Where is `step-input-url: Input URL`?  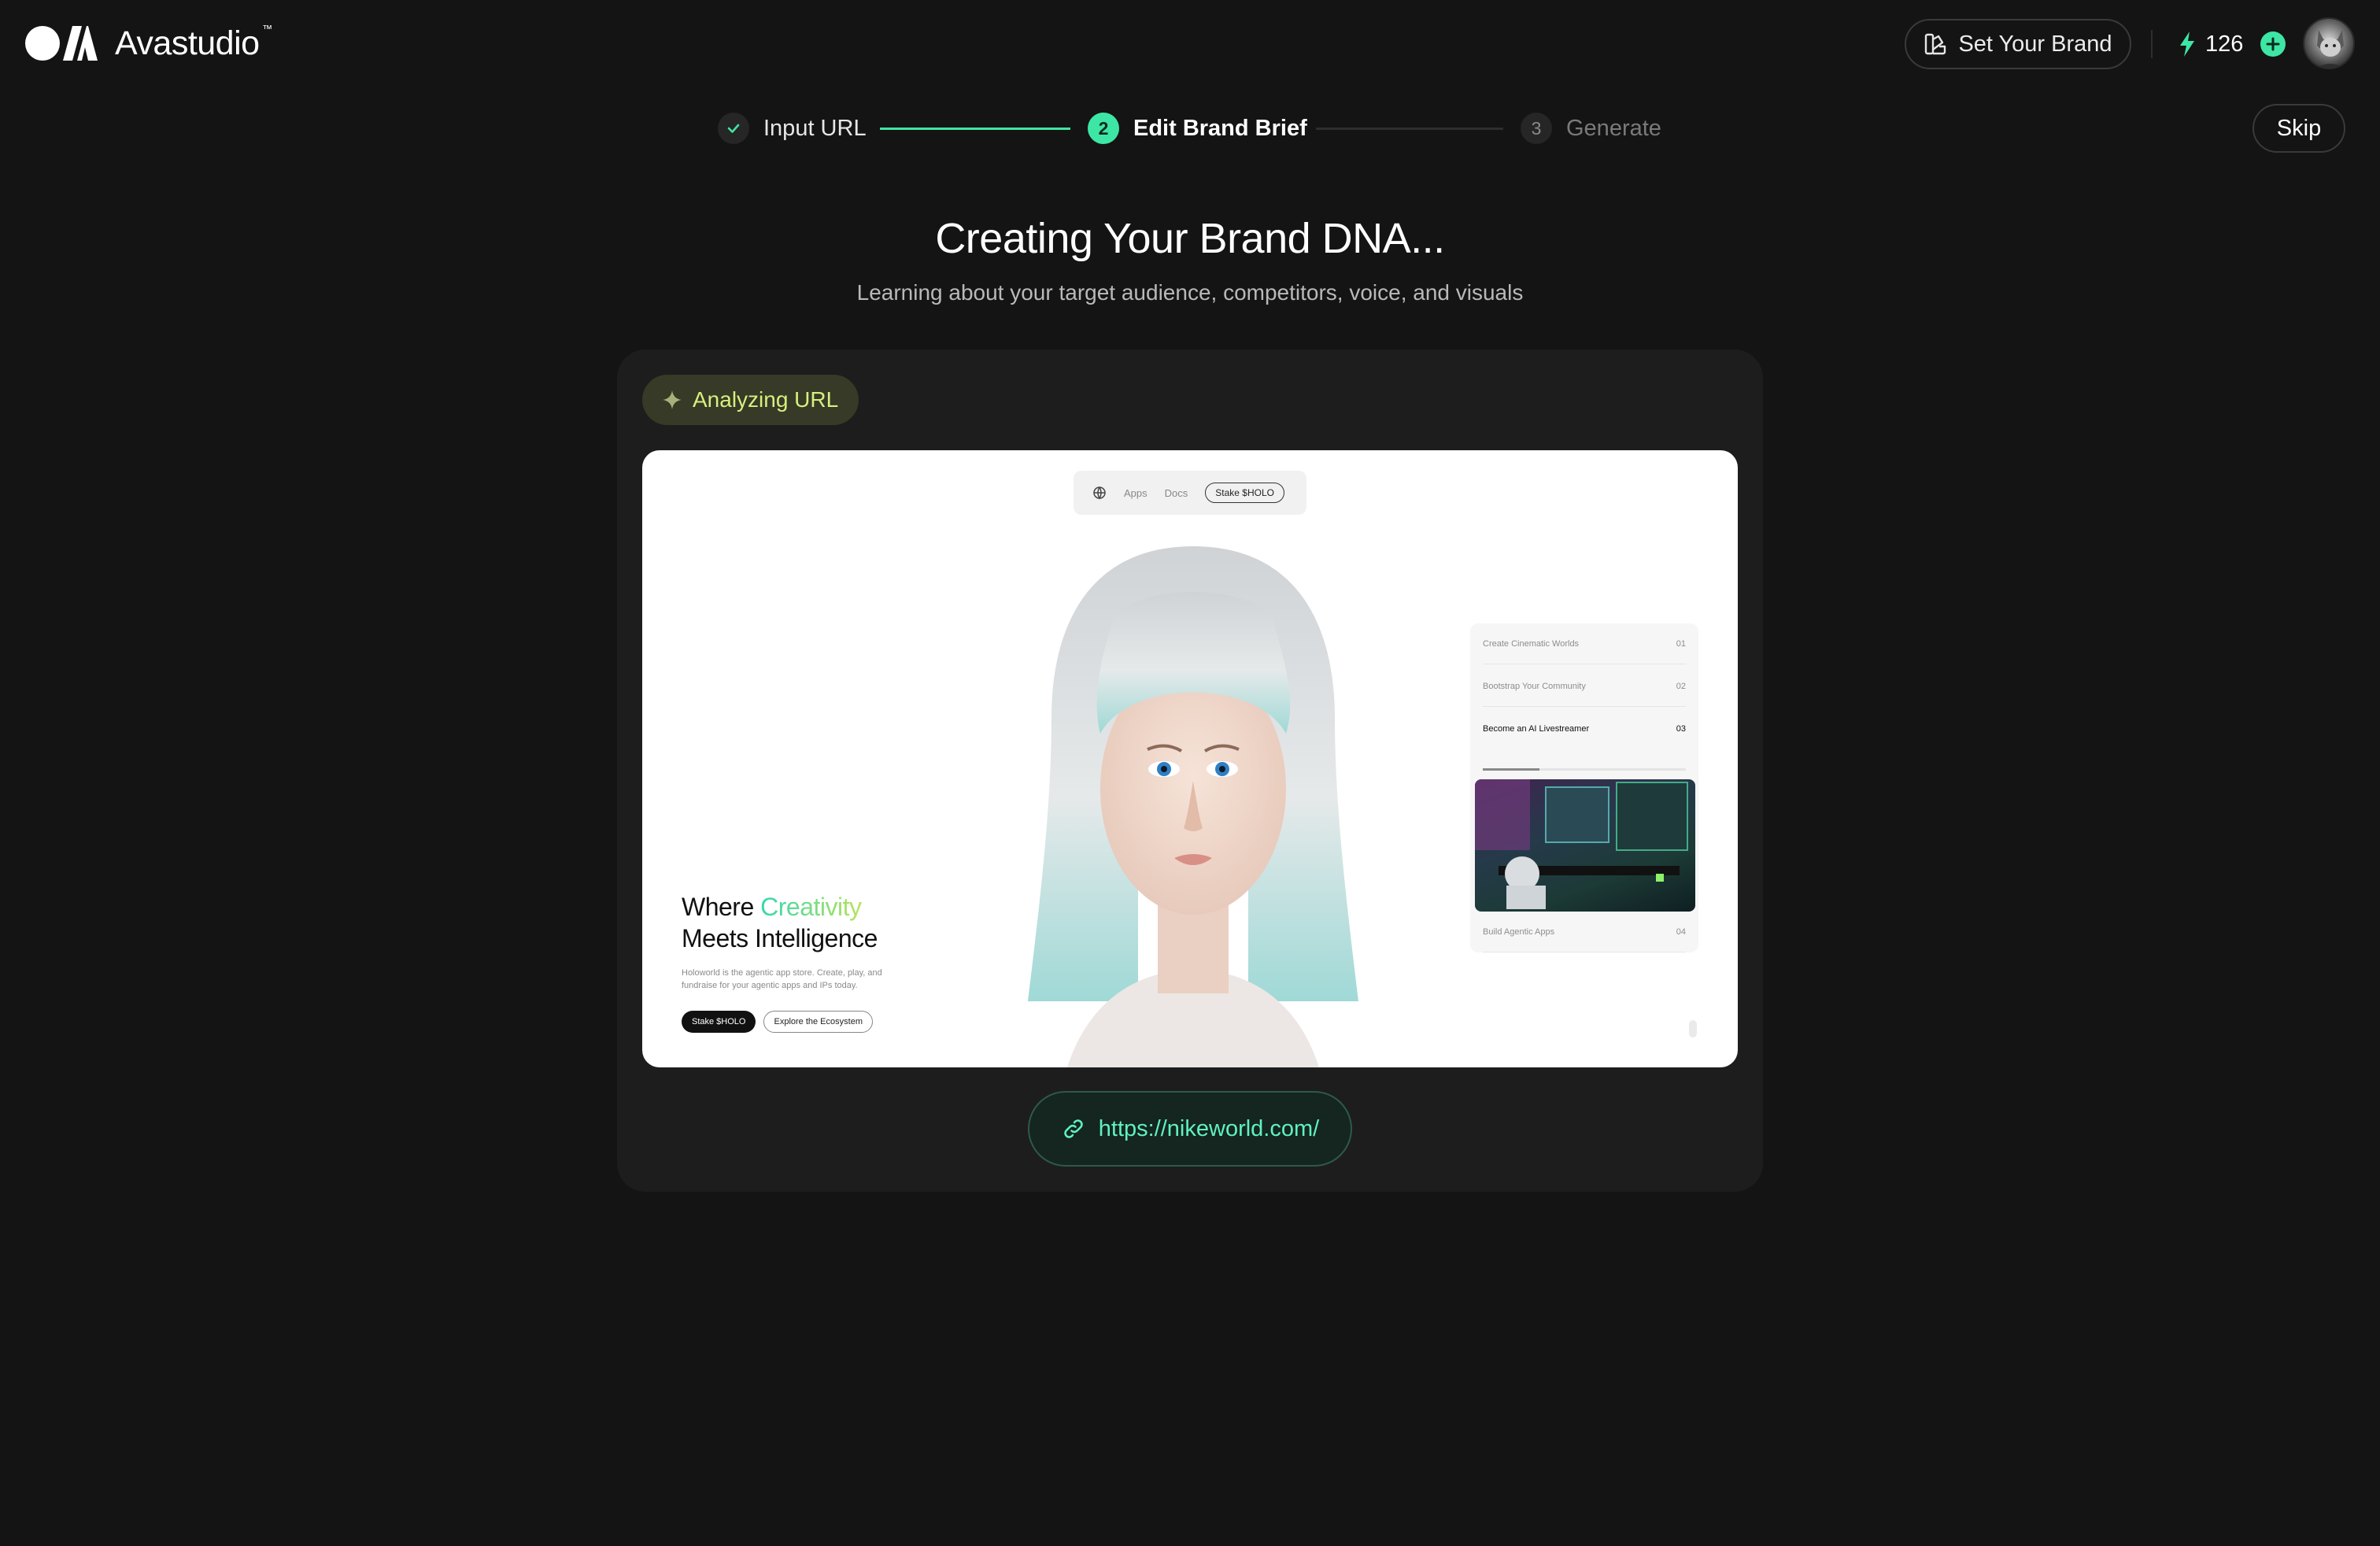
step-input-url: Input URL is located at coordinates (792, 128).